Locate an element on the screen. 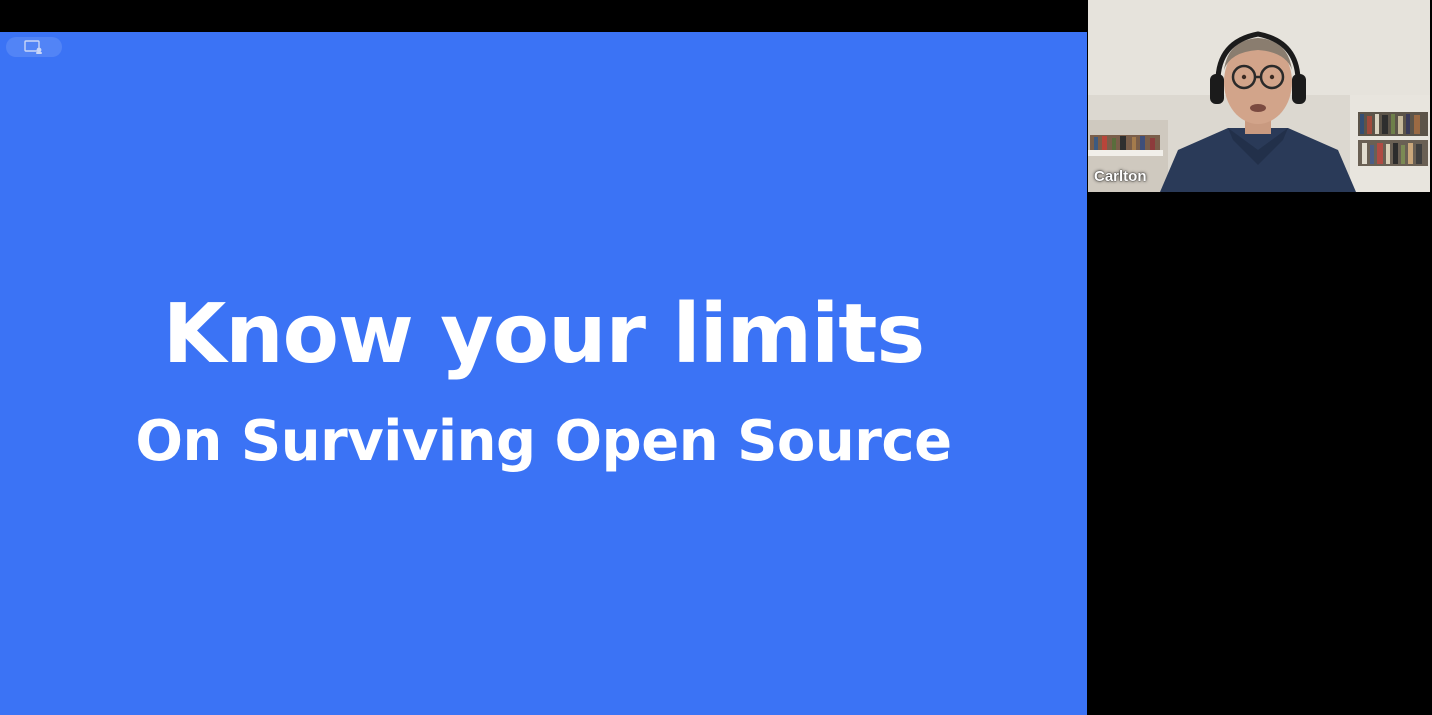 This screenshot has width=1432, height=715. participant-video-tile: Carlton is located at coordinates (1259, 96).